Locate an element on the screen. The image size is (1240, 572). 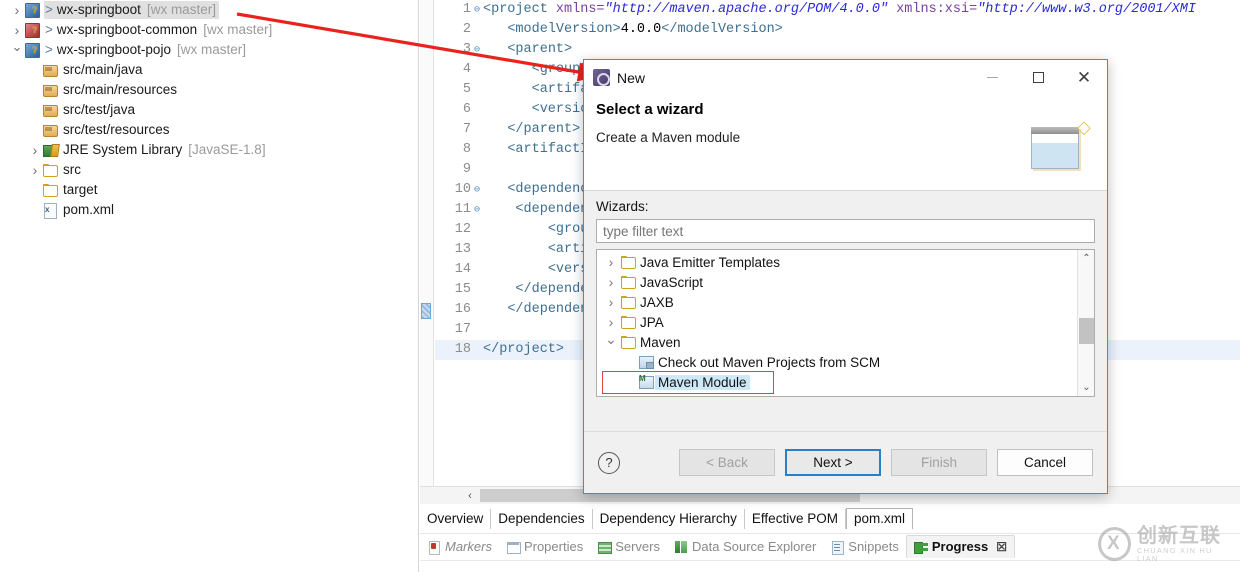
tree-item-name: wx-springboot-pojo is located at coordinates (113, 49).